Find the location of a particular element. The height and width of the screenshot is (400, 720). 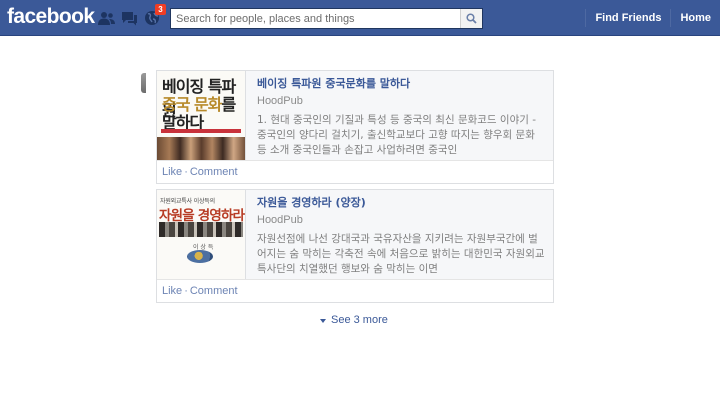

search-button is located at coordinates (471, 18).